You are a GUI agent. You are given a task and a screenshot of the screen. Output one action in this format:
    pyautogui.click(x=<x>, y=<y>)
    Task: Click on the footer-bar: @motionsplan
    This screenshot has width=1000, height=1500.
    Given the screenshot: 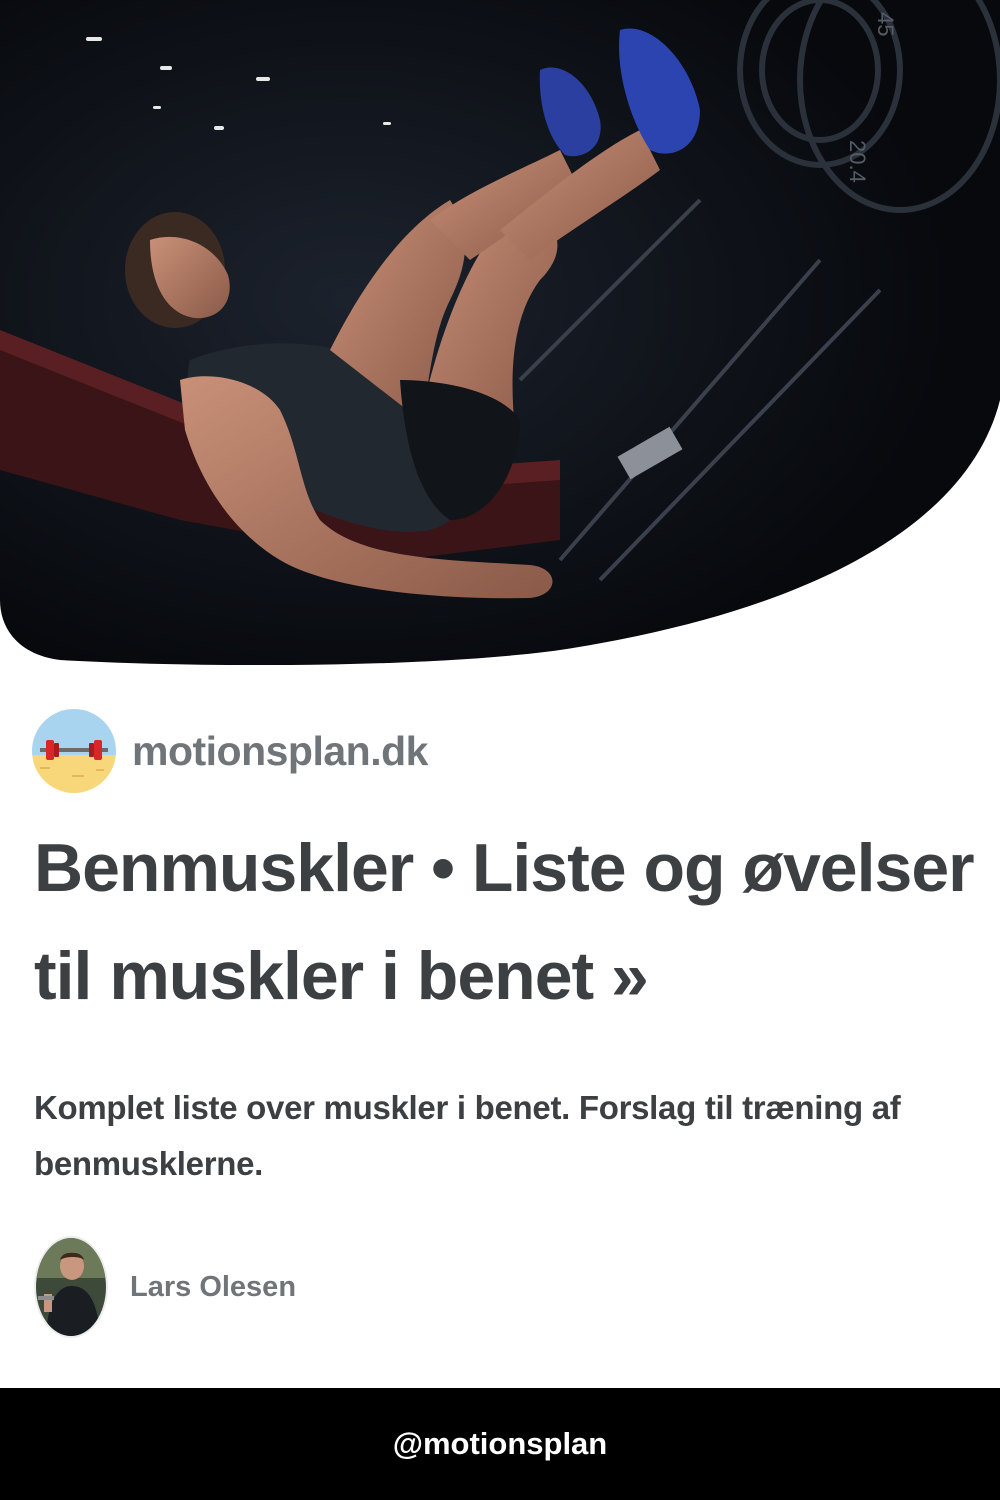 What is the action you would take?
    pyautogui.click(x=500, y=1444)
    